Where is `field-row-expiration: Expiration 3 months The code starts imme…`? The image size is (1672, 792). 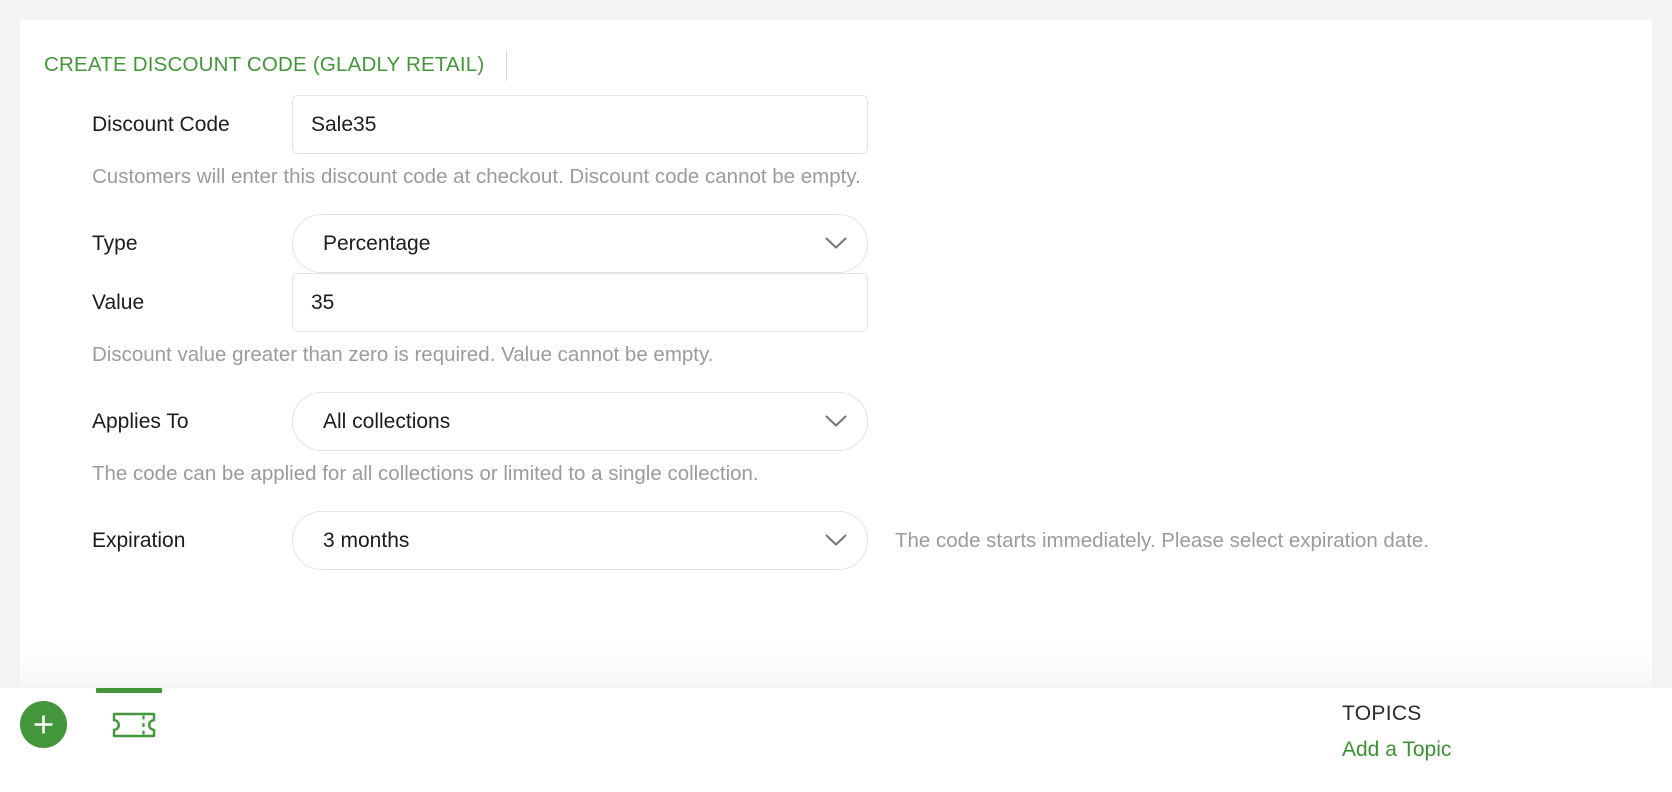 field-row-expiration: Expiration 3 months The code starts imme… is located at coordinates (848, 540).